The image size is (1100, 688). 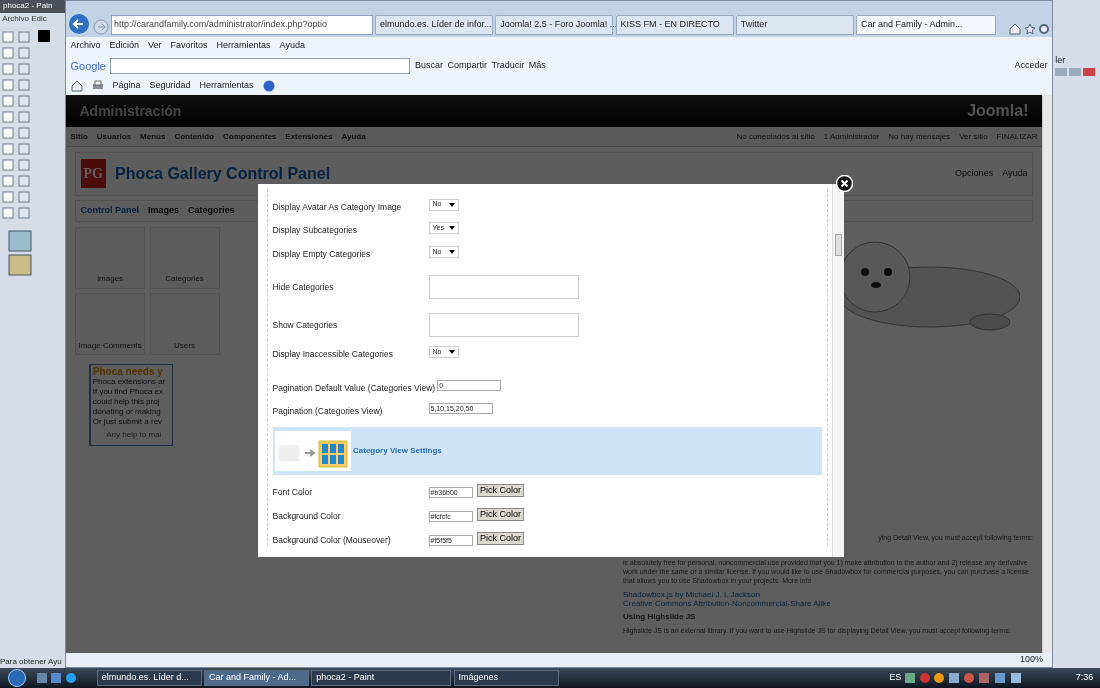 I want to click on menu-item: Favoritos, so click(x=189, y=46).